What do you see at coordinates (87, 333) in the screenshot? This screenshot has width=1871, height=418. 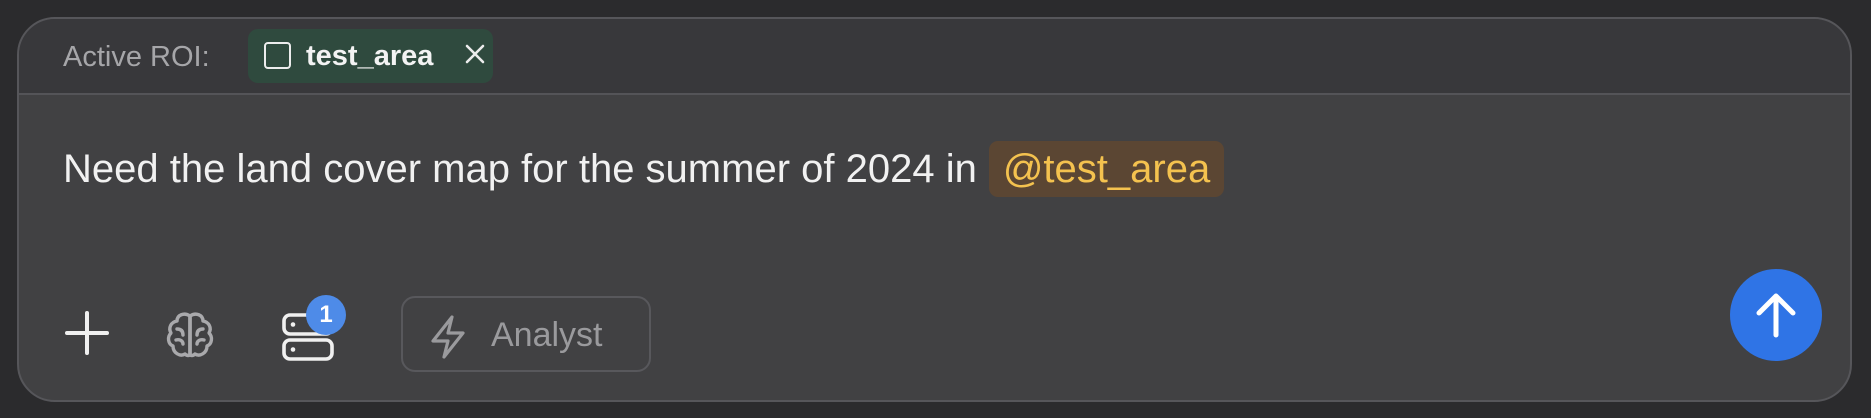 I see `plus-icon` at bounding box center [87, 333].